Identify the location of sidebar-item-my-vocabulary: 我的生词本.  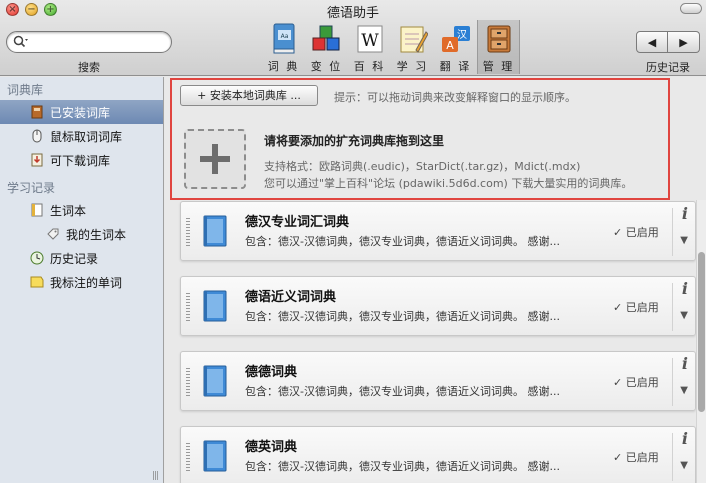
(81, 234).